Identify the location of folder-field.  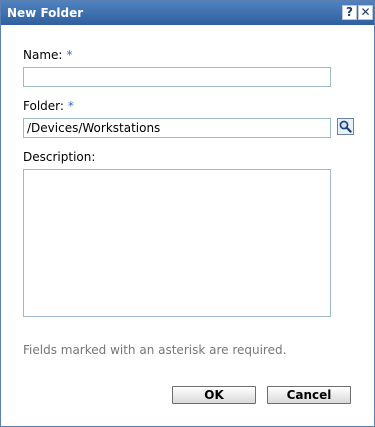
(177, 128).